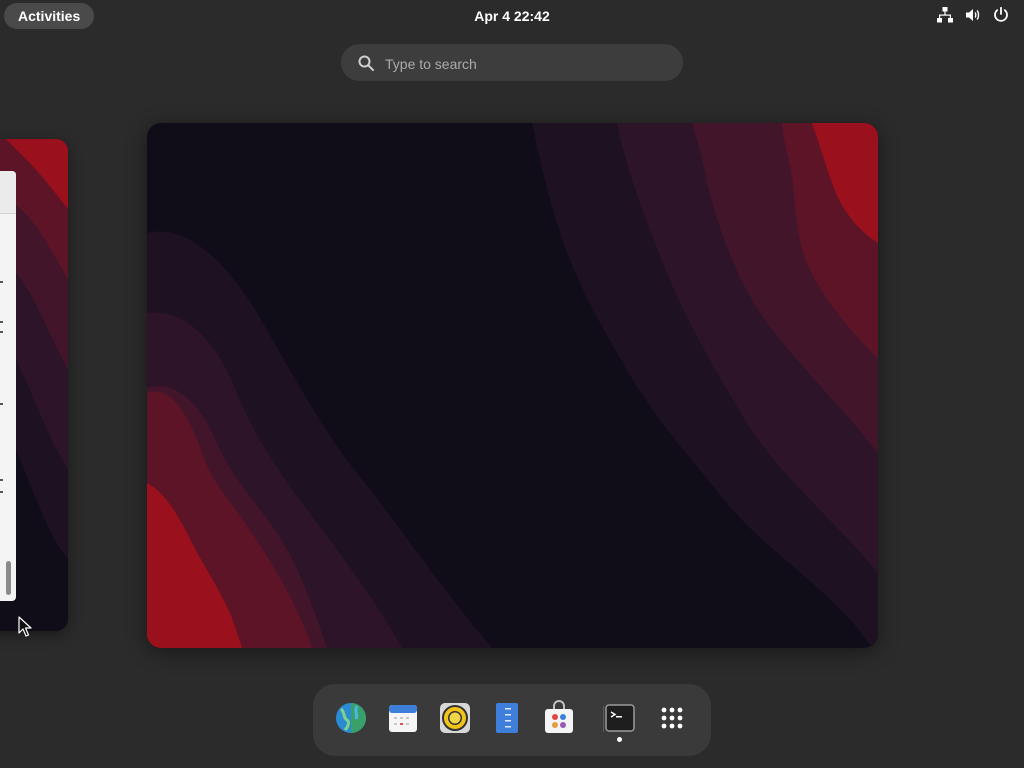  I want to click on globe-icon, so click(351, 718).